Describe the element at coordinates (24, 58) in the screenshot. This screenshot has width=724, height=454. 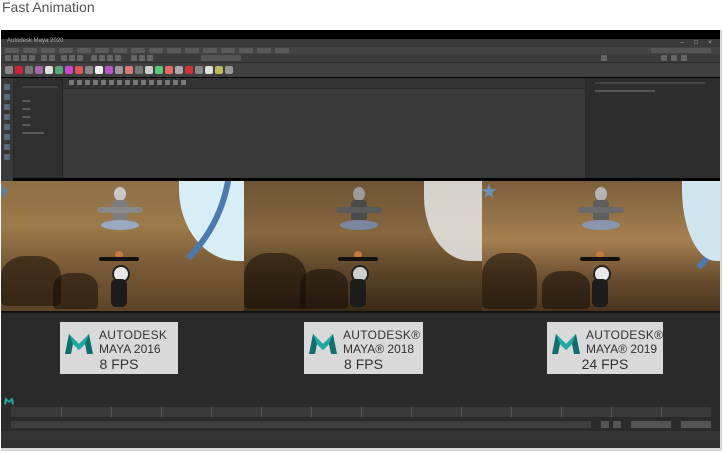
I see `file-open-icon` at that location.